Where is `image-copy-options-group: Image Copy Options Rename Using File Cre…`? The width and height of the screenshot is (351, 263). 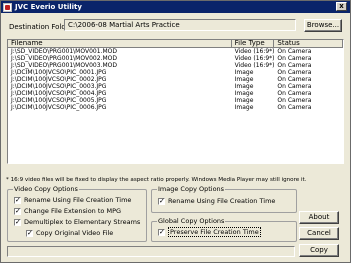 image-copy-options-group: Image Copy Options Rename Using File Cre… is located at coordinates (224, 199).